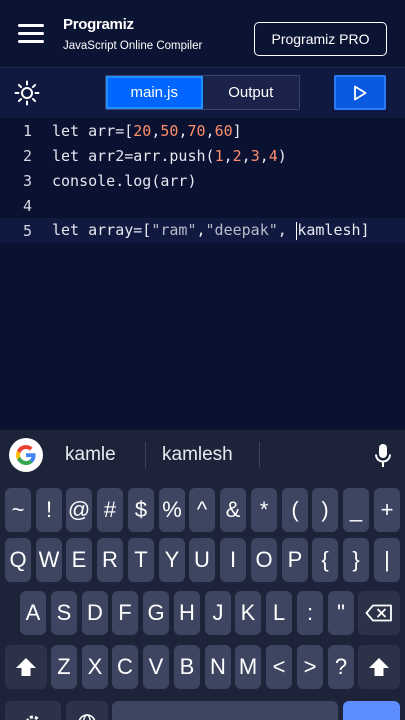 The width and height of the screenshot is (405, 720). What do you see at coordinates (325, 510) in the screenshot?
I see `key: )` at bounding box center [325, 510].